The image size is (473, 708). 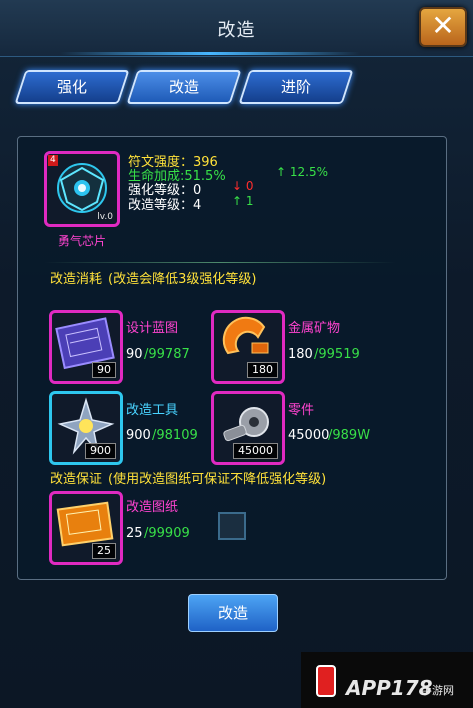 What do you see at coordinates (389, 688) in the screenshot?
I see `watermark-brand: APP178` at bounding box center [389, 688].